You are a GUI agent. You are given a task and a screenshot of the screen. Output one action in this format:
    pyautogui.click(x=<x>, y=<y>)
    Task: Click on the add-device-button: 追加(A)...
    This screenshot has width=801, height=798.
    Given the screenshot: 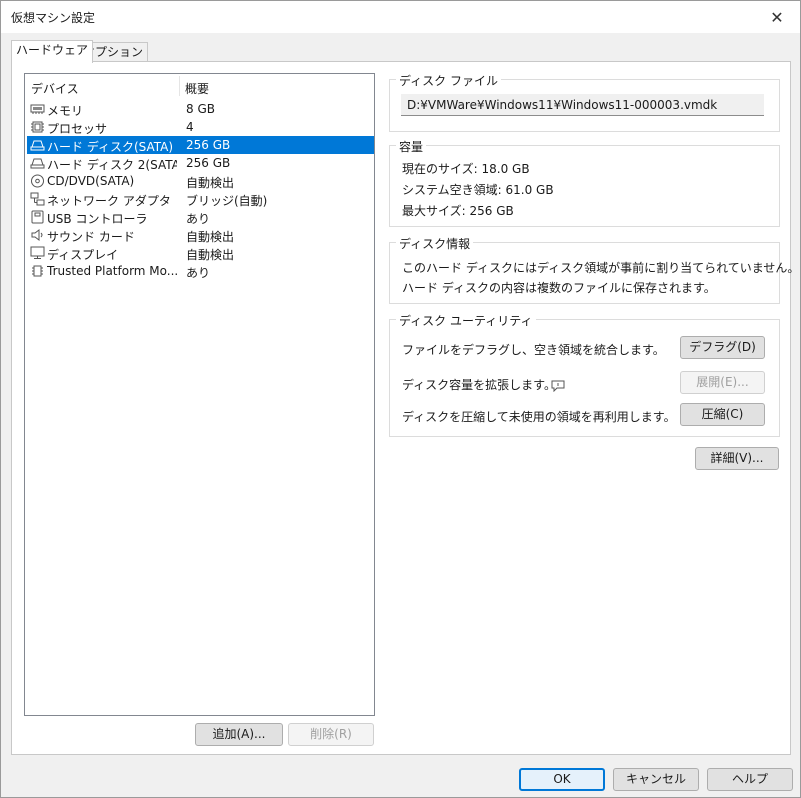 What is the action you would take?
    pyautogui.click(x=239, y=734)
    